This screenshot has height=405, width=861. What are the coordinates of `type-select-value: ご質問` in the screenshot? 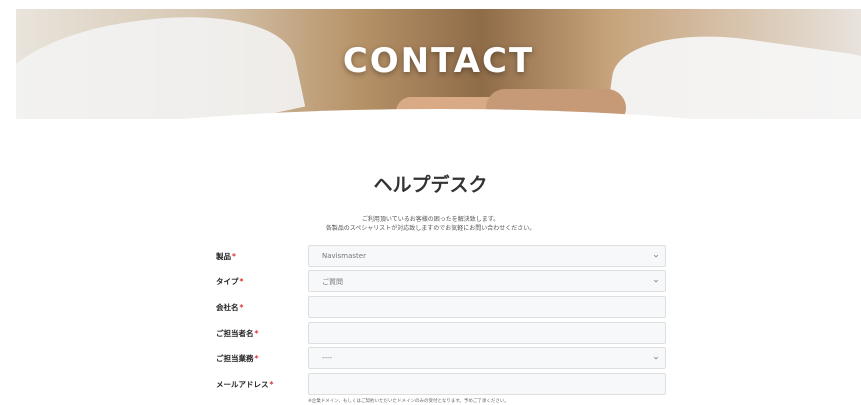 It's located at (332, 282).